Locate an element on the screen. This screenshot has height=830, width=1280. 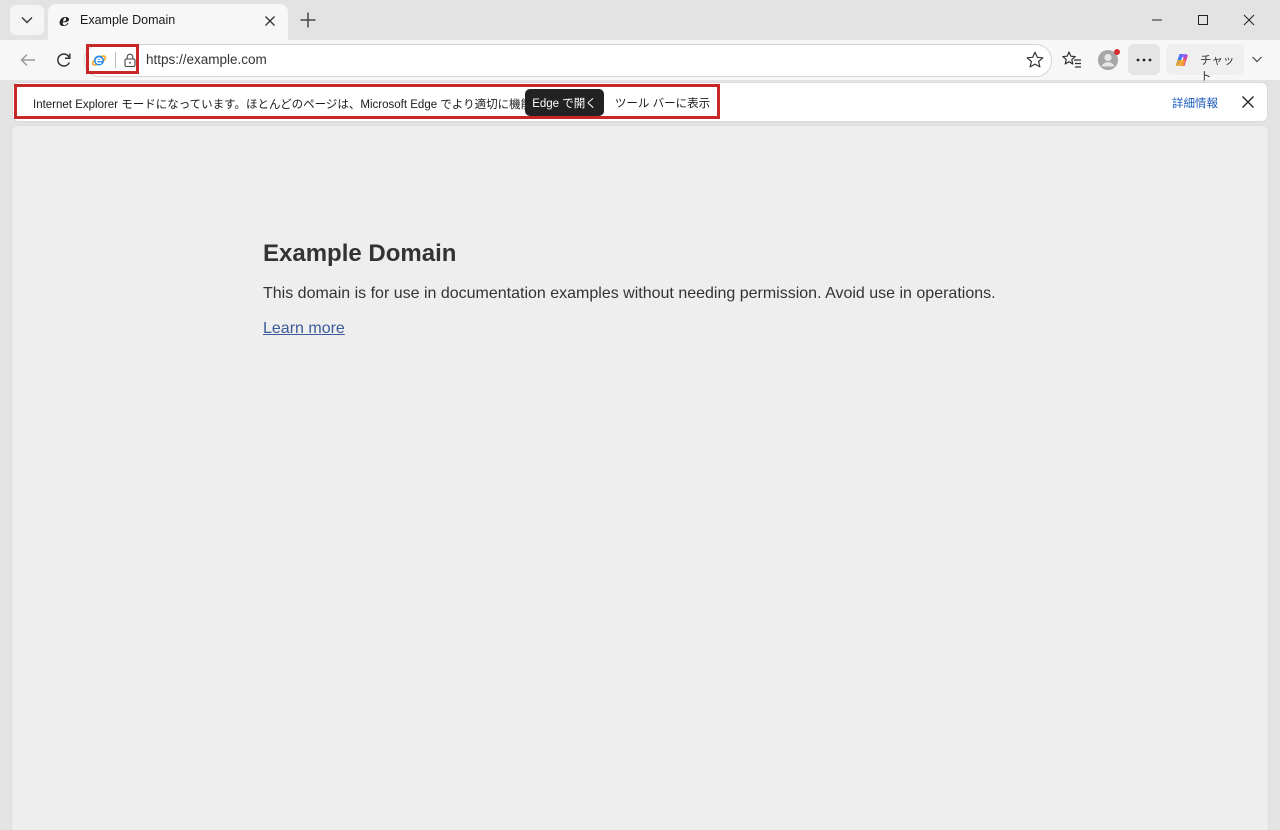
copilot-label: チャット is located at coordinates (1217, 69).